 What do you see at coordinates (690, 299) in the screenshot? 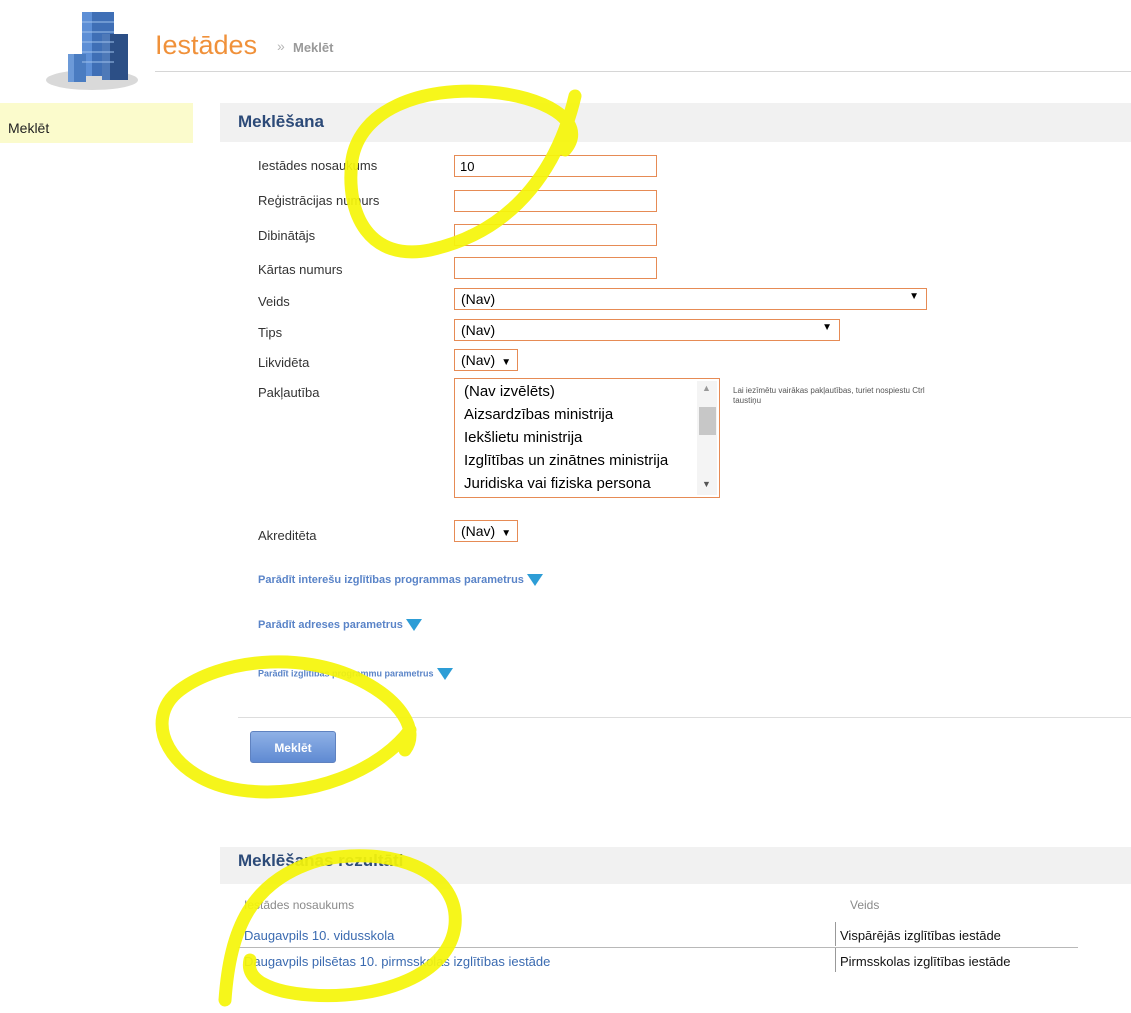
I see `type-select: (Nav) ▼` at bounding box center [690, 299].